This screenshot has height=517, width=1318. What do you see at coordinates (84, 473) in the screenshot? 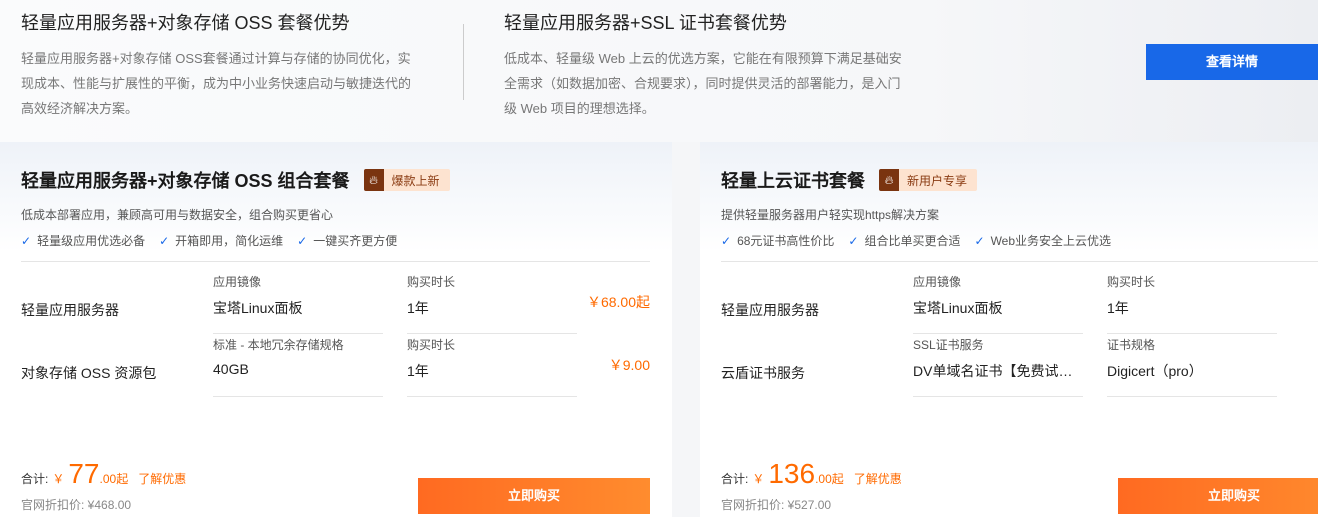
I see `total-price: 77` at bounding box center [84, 473].